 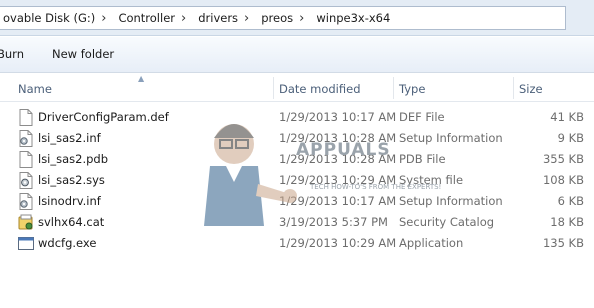 I want to click on breadcrumb-drivers: drivers, so click(x=217, y=18).